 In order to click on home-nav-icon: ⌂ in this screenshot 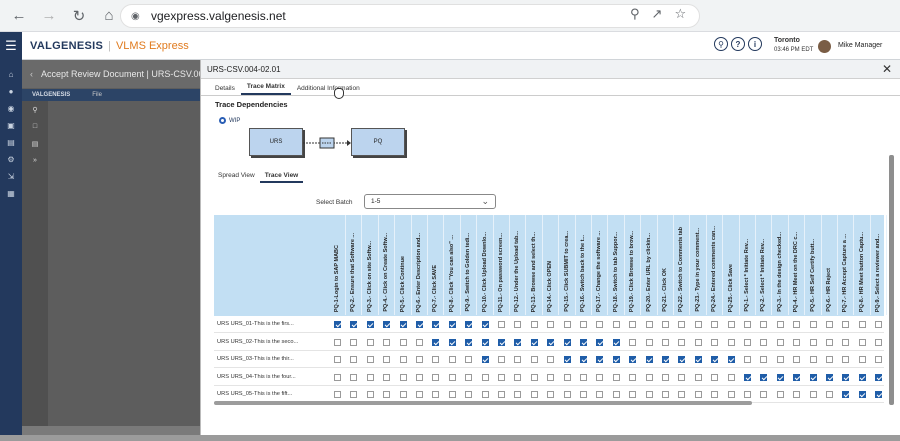, I will do `click(11, 74)`.